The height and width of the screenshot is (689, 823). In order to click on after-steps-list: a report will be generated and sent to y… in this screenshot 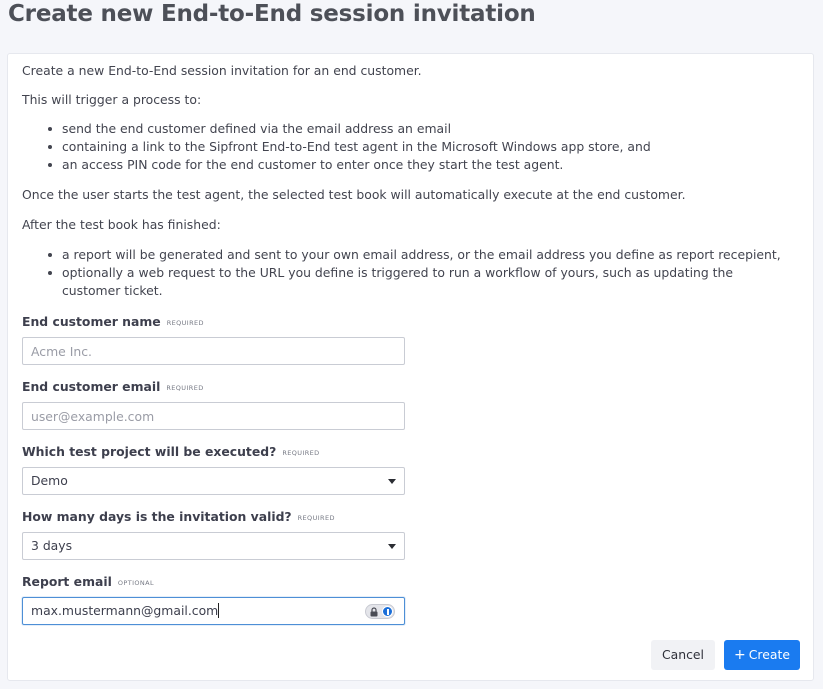, I will do `click(402, 273)`.